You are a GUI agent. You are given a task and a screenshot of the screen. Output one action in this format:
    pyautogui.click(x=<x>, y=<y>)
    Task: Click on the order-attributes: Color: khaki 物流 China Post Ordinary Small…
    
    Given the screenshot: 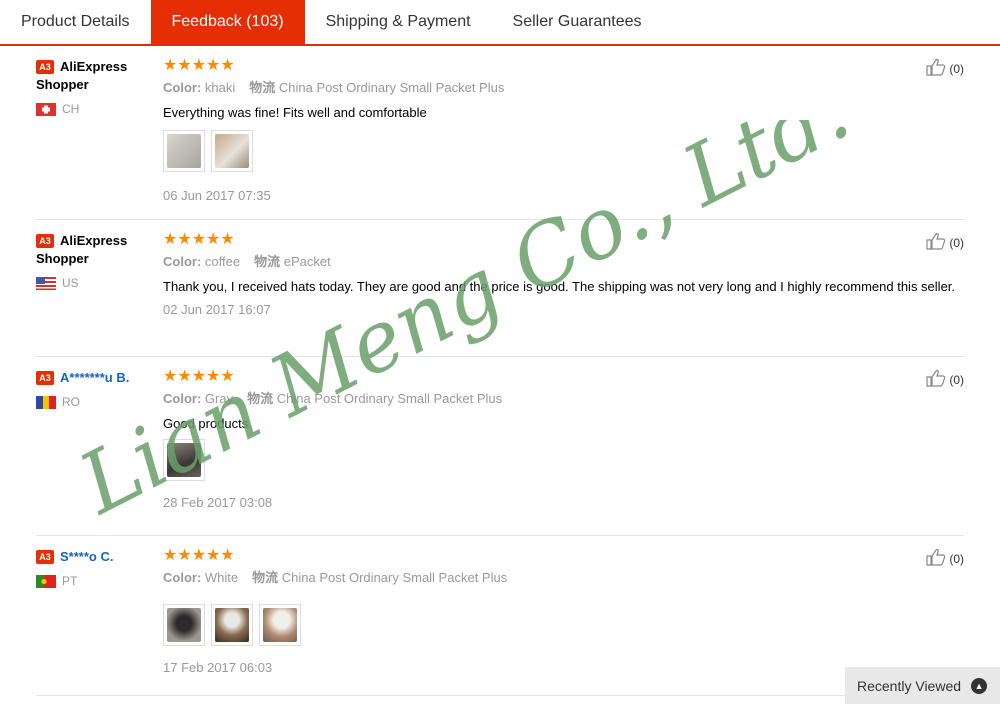 What is the action you would take?
    pyautogui.click(x=334, y=87)
    